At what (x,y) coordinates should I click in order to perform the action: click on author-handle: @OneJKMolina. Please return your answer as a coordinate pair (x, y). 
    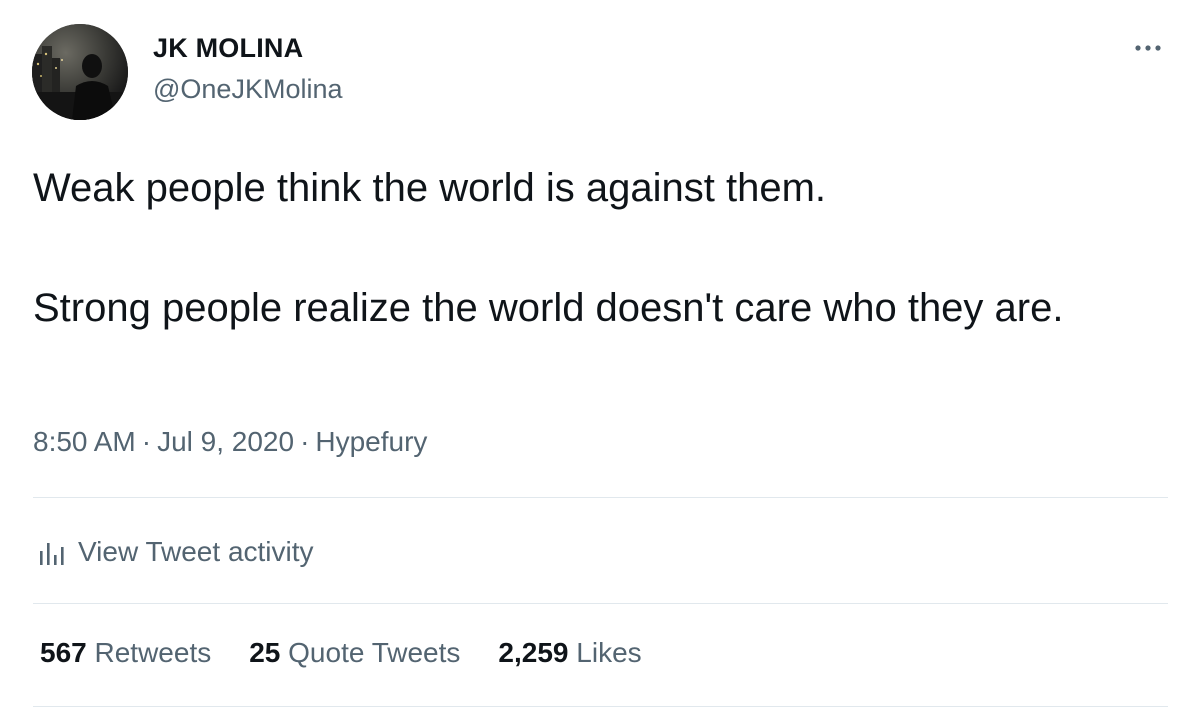
    Looking at the image, I should click on (248, 89).